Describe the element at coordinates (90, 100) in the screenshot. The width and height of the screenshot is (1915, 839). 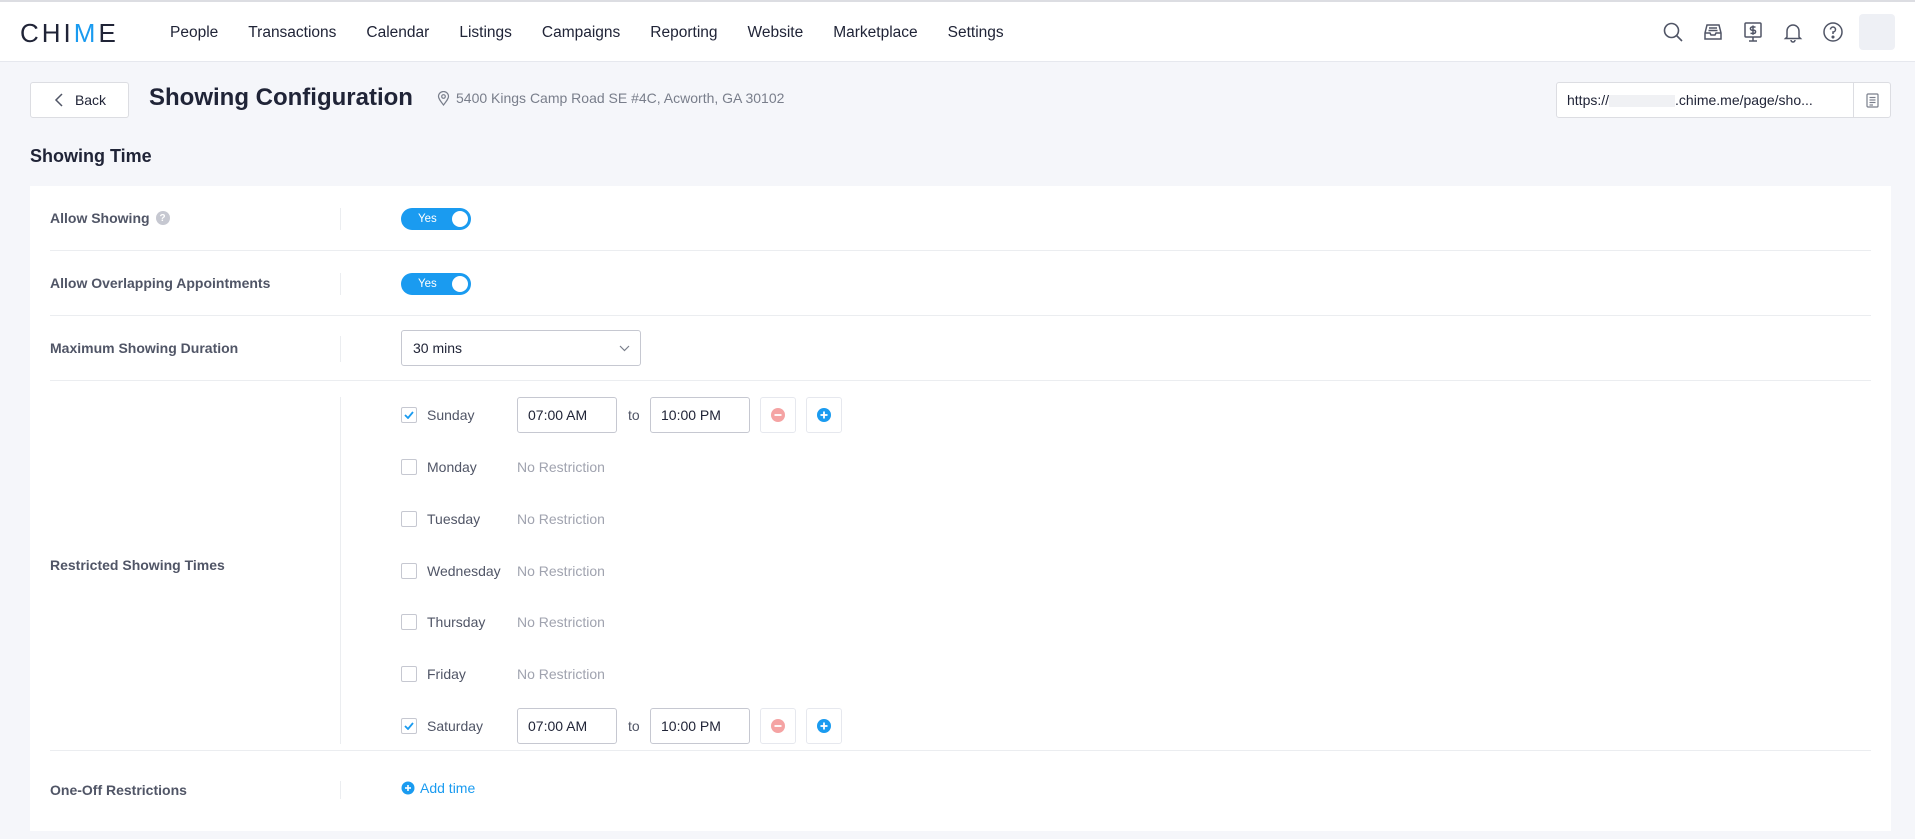
I see `back-button-label: Back` at that location.